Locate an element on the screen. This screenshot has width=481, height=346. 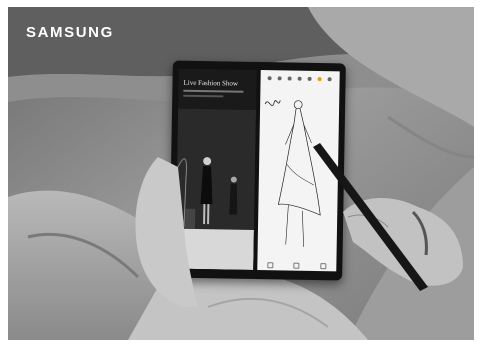
video-screen: Live Fashion Show is located at coordinates (216, 169).